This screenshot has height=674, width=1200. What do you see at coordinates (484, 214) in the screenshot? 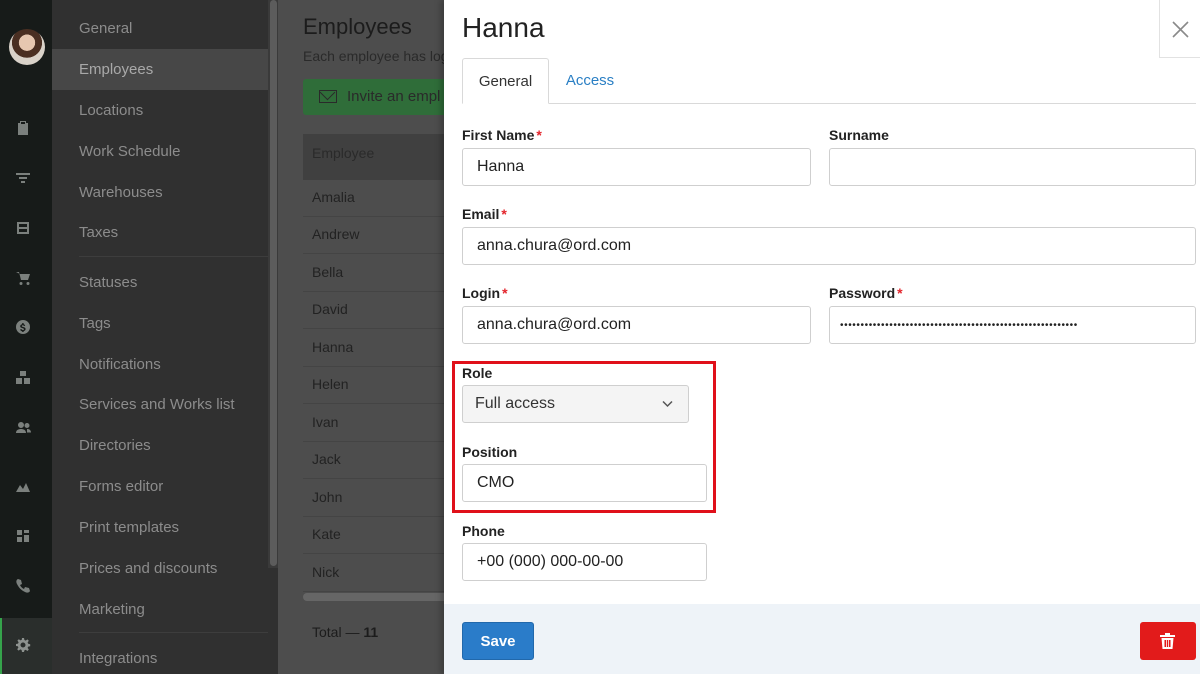
I see `email-label: Email *` at bounding box center [484, 214].